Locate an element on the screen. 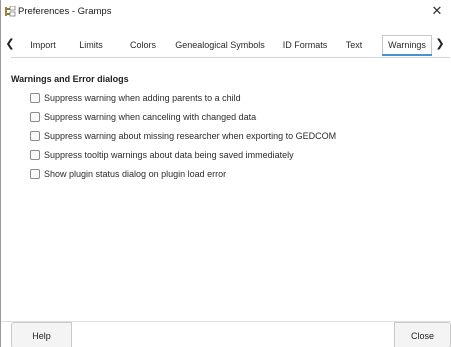 The height and width of the screenshot is (347, 451). gramps-tree-icon is located at coordinates (10, 11).